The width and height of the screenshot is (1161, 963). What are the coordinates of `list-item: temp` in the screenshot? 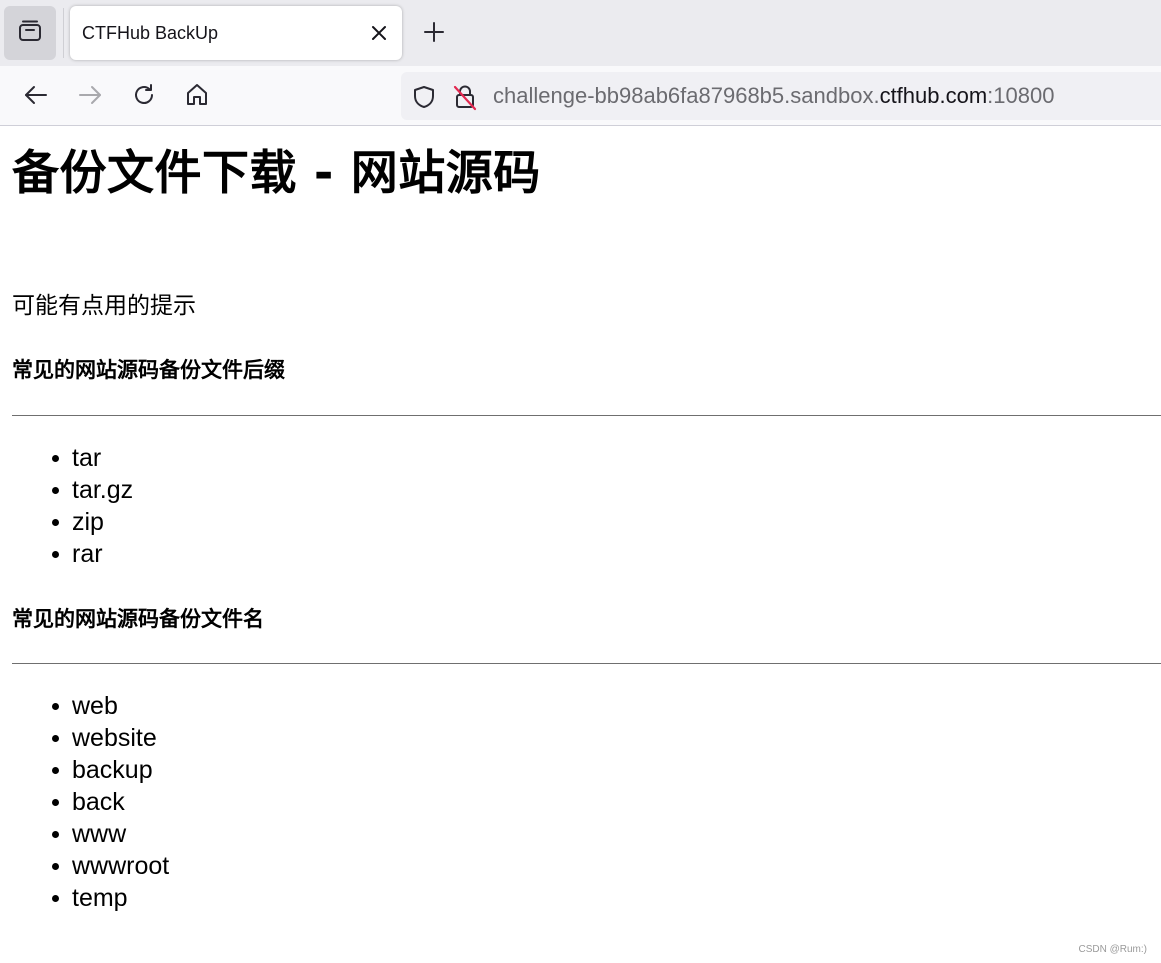 It's located at (90, 898).